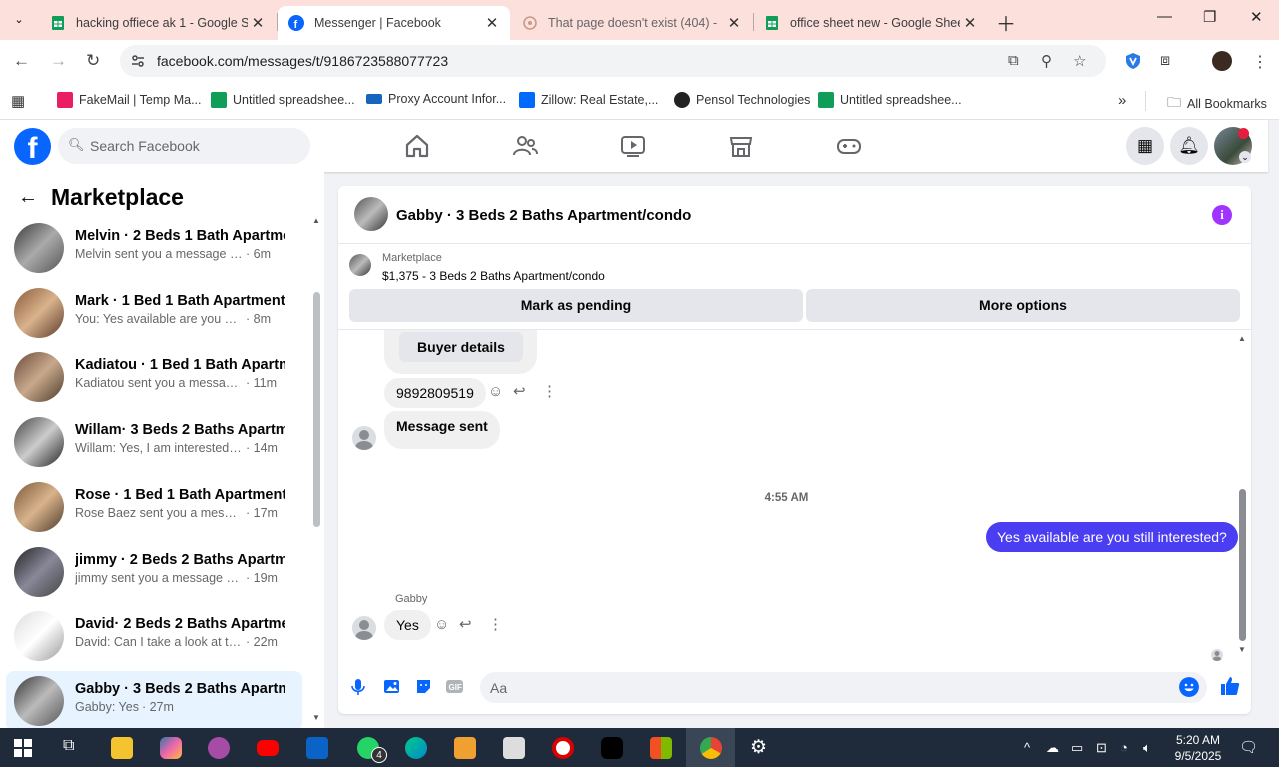 The image size is (1279, 767). What do you see at coordinates (742, 100) in the screenshot?
I see `bookmark-pensol: Pensol Technologies` at bounding box center [742, 100].